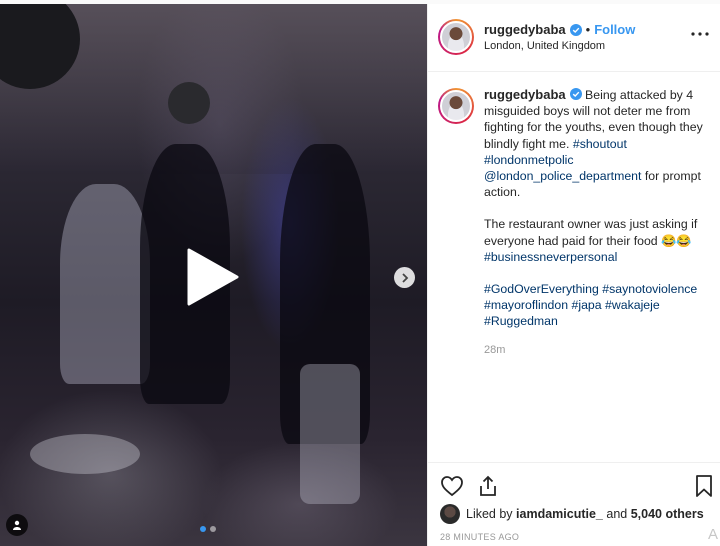  What do you see at coordinates (189, 103) in the screenshot?
I see `media-lamp` at bounding box center [189, 103].